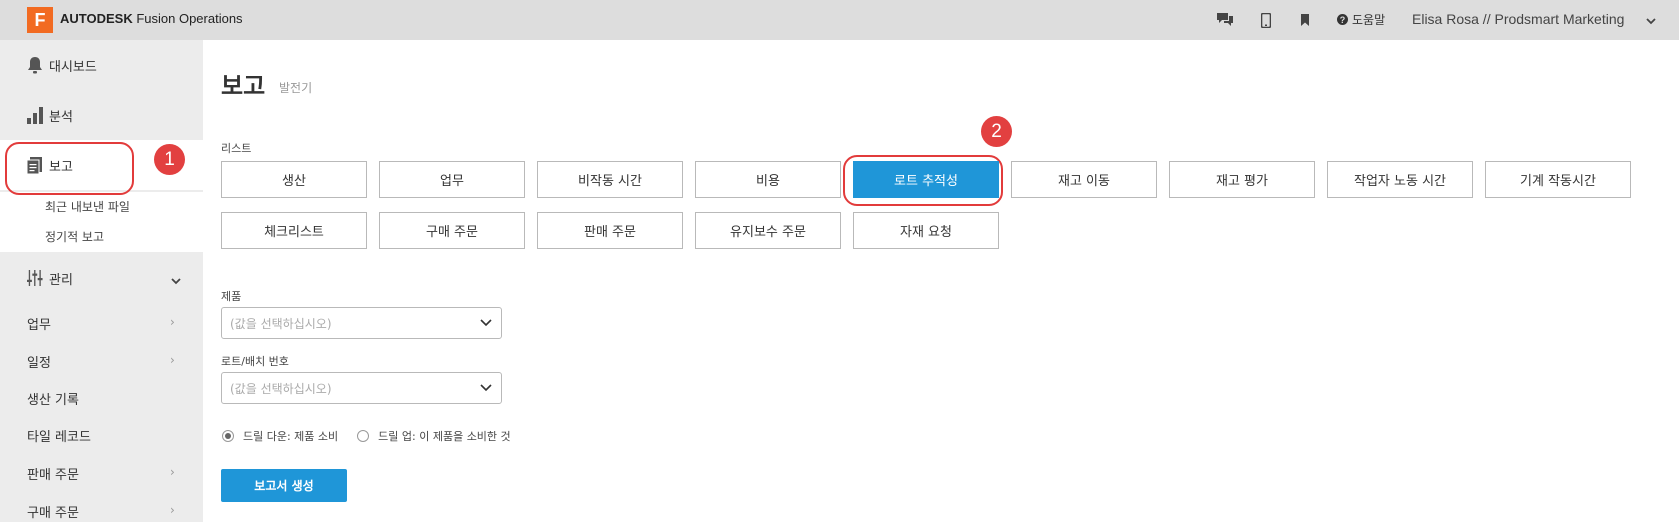  Describe the element at coordinates (361, 323) in the screenshot. I see `product-select: (값을 선택하십시오)` at that location.